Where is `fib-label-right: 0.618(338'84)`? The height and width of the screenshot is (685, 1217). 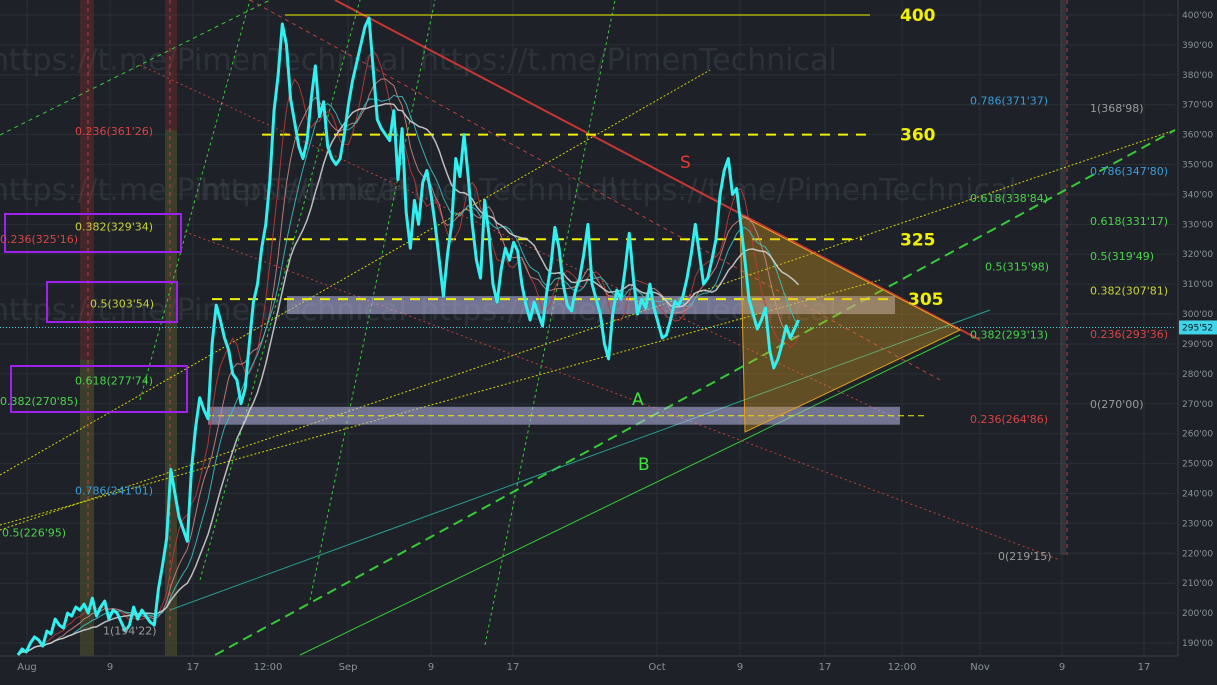
fib-label-right: 0.618(338'84) is located at coordinates (1009, 198).